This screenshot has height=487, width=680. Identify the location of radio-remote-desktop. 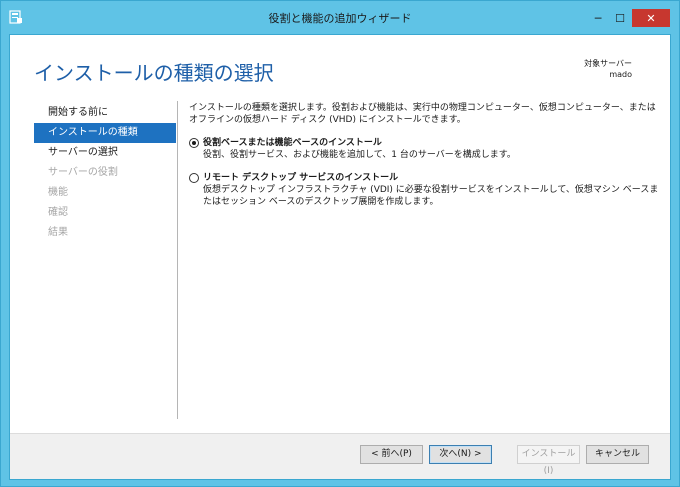
(194, 178).